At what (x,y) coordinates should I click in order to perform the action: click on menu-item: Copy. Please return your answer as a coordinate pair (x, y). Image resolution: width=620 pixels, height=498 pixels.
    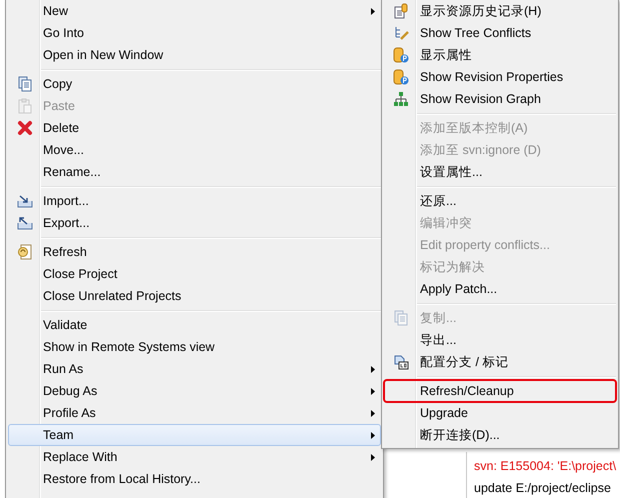
    Looking at the image, I should click on (194, 84).